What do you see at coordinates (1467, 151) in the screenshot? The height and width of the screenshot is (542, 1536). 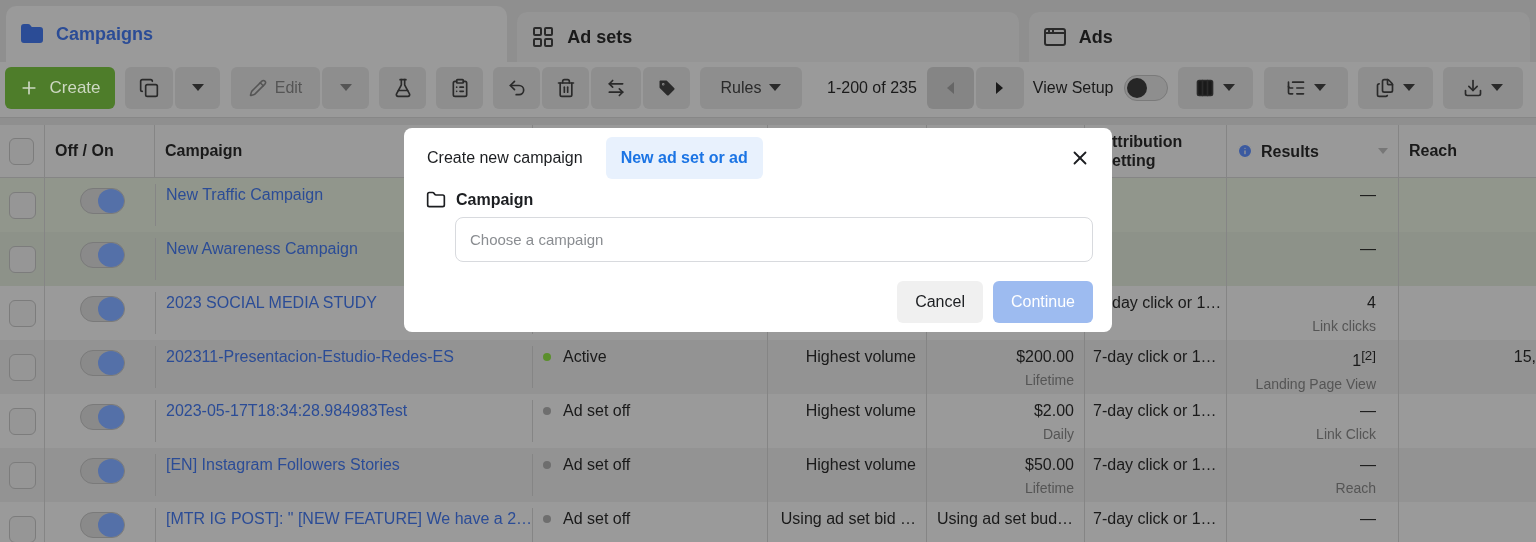 I see `column-header: Reach` at bounding box center [1467, 151].